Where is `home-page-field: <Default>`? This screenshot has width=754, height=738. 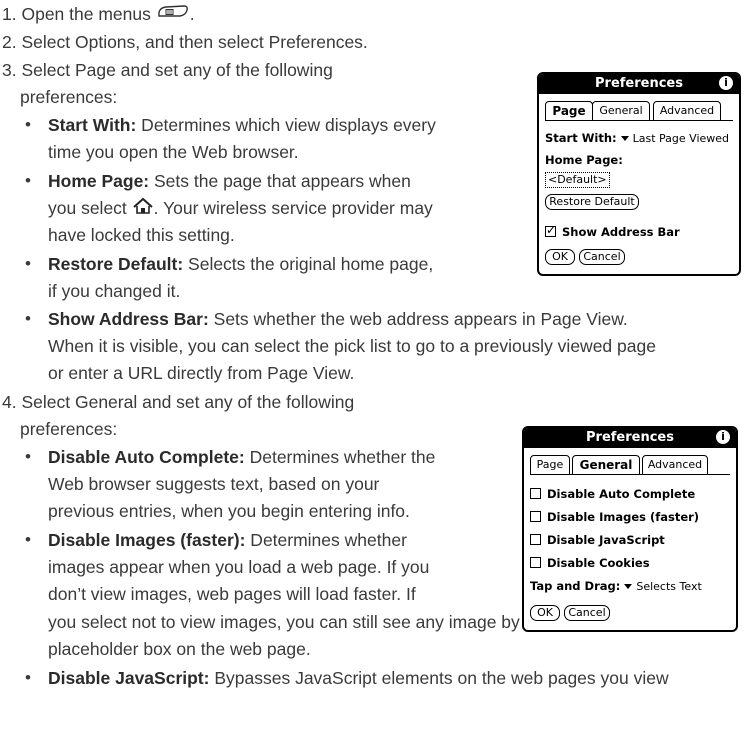
home-page-field: <Default> is located at coordinates (577, 180).